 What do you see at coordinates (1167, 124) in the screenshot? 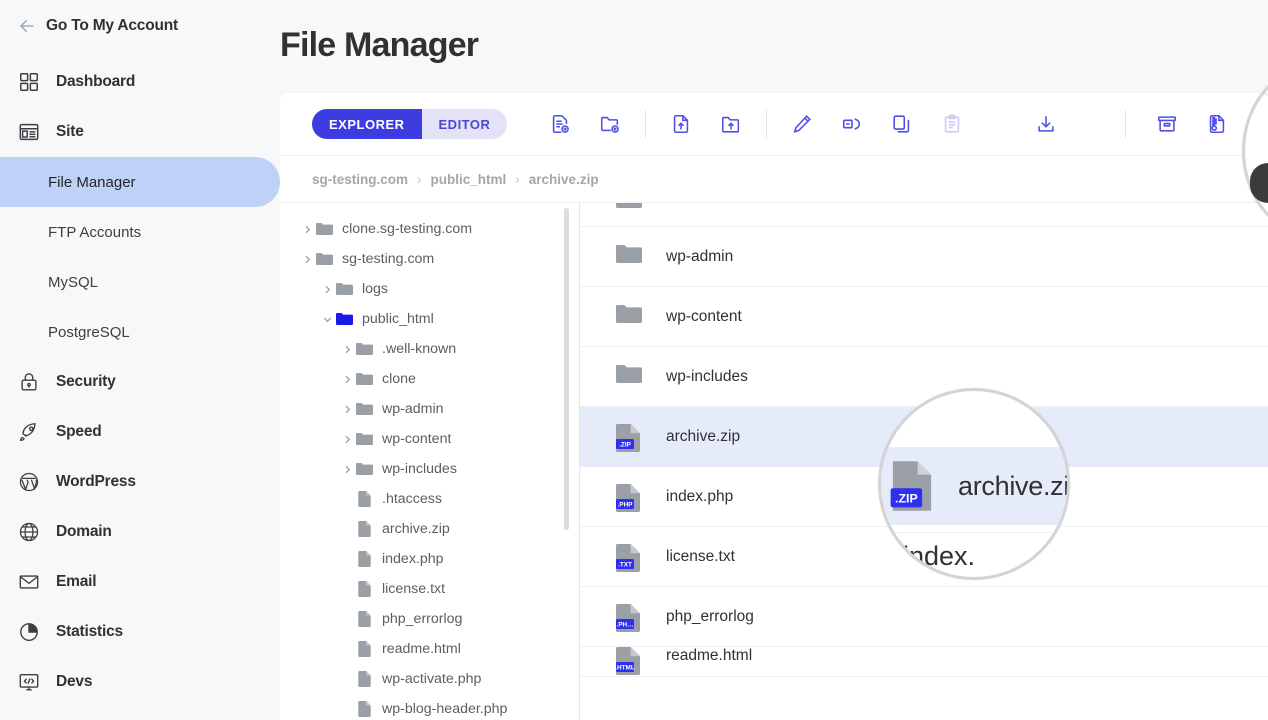
I see `archive-icon` at bounding box center [1167, 124].